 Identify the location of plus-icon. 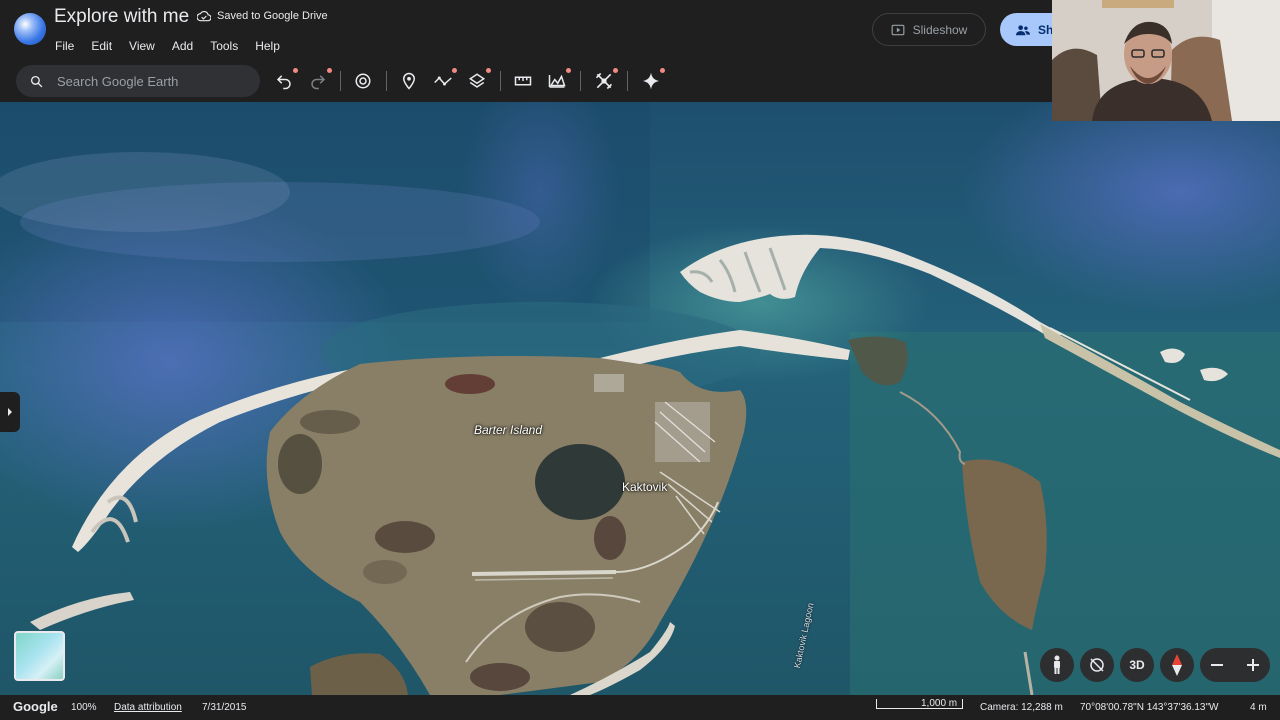
(1253, 665).